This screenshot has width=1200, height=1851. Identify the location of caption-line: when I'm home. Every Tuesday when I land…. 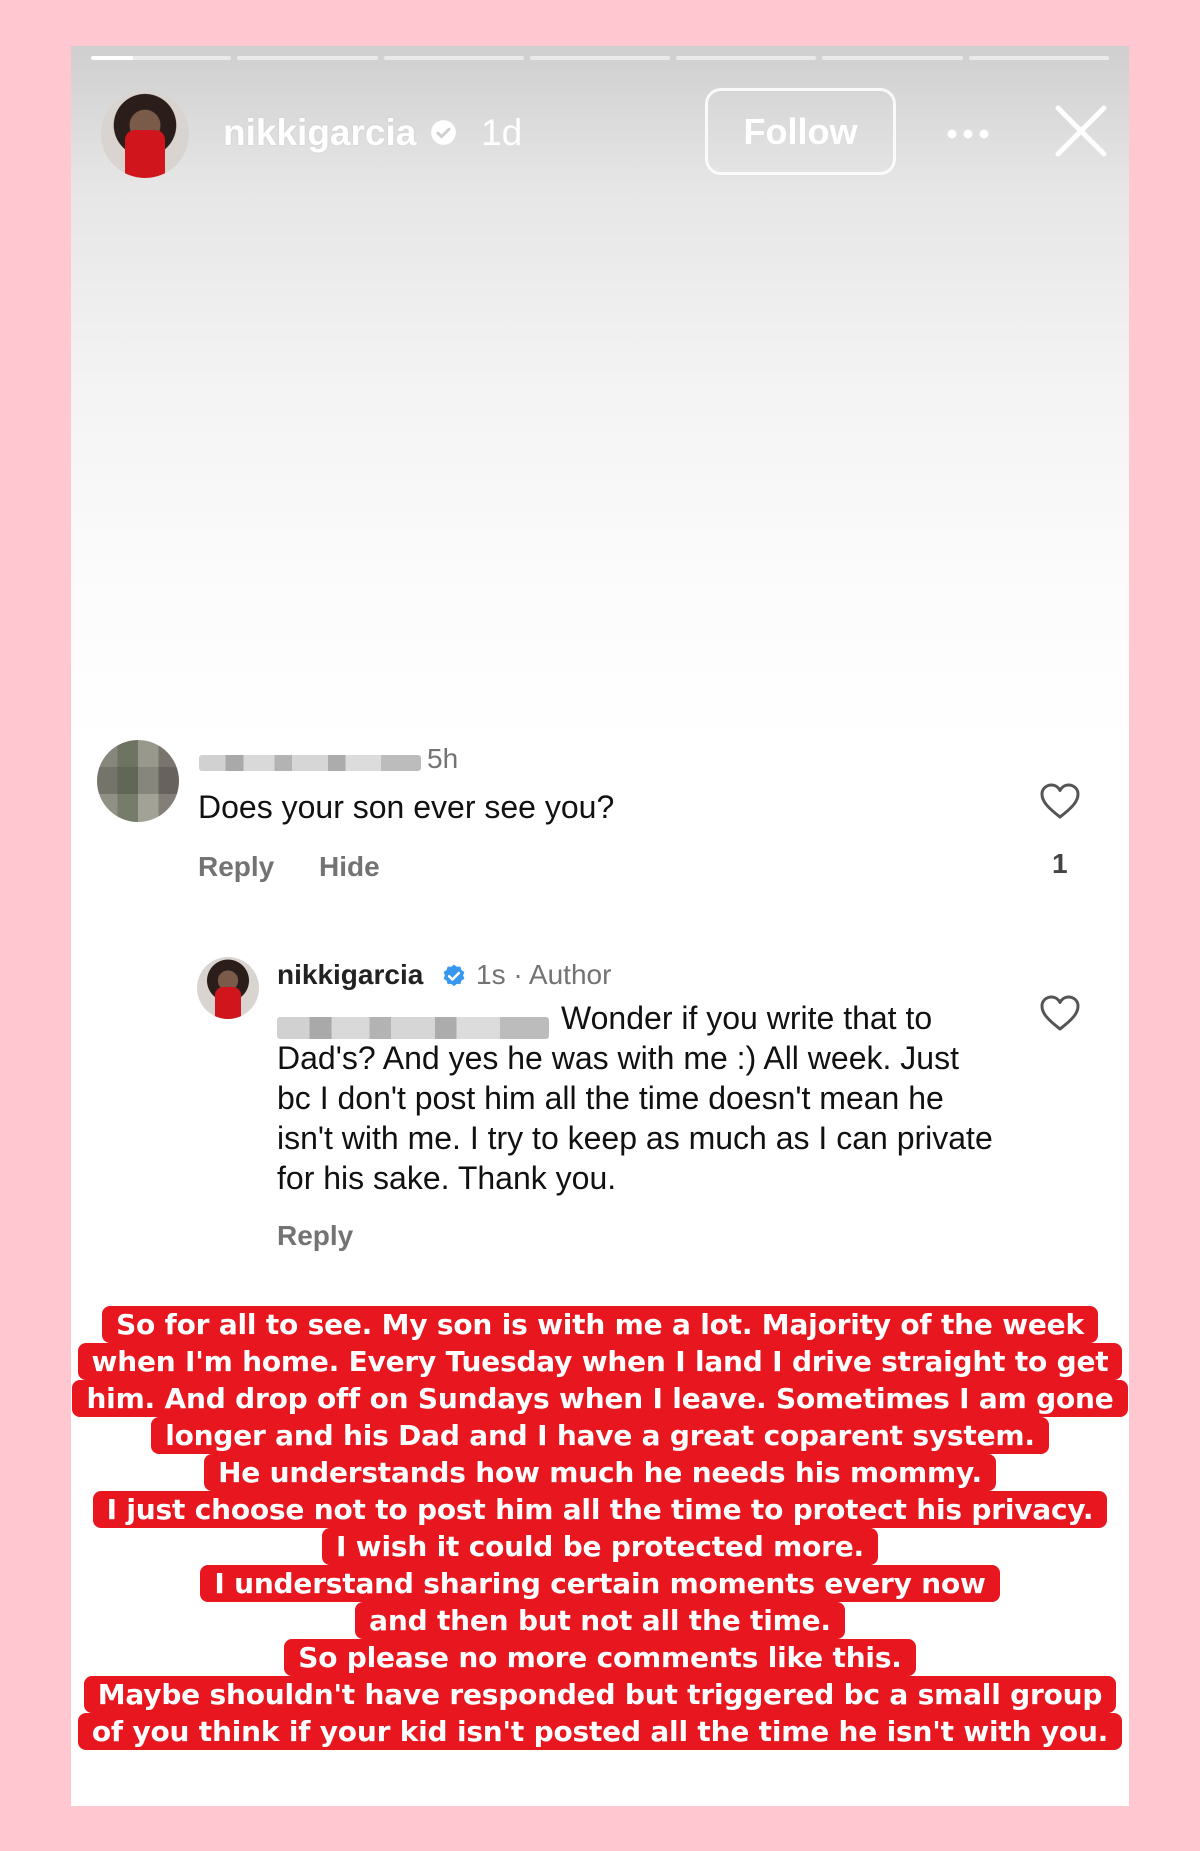
(600, 1361).